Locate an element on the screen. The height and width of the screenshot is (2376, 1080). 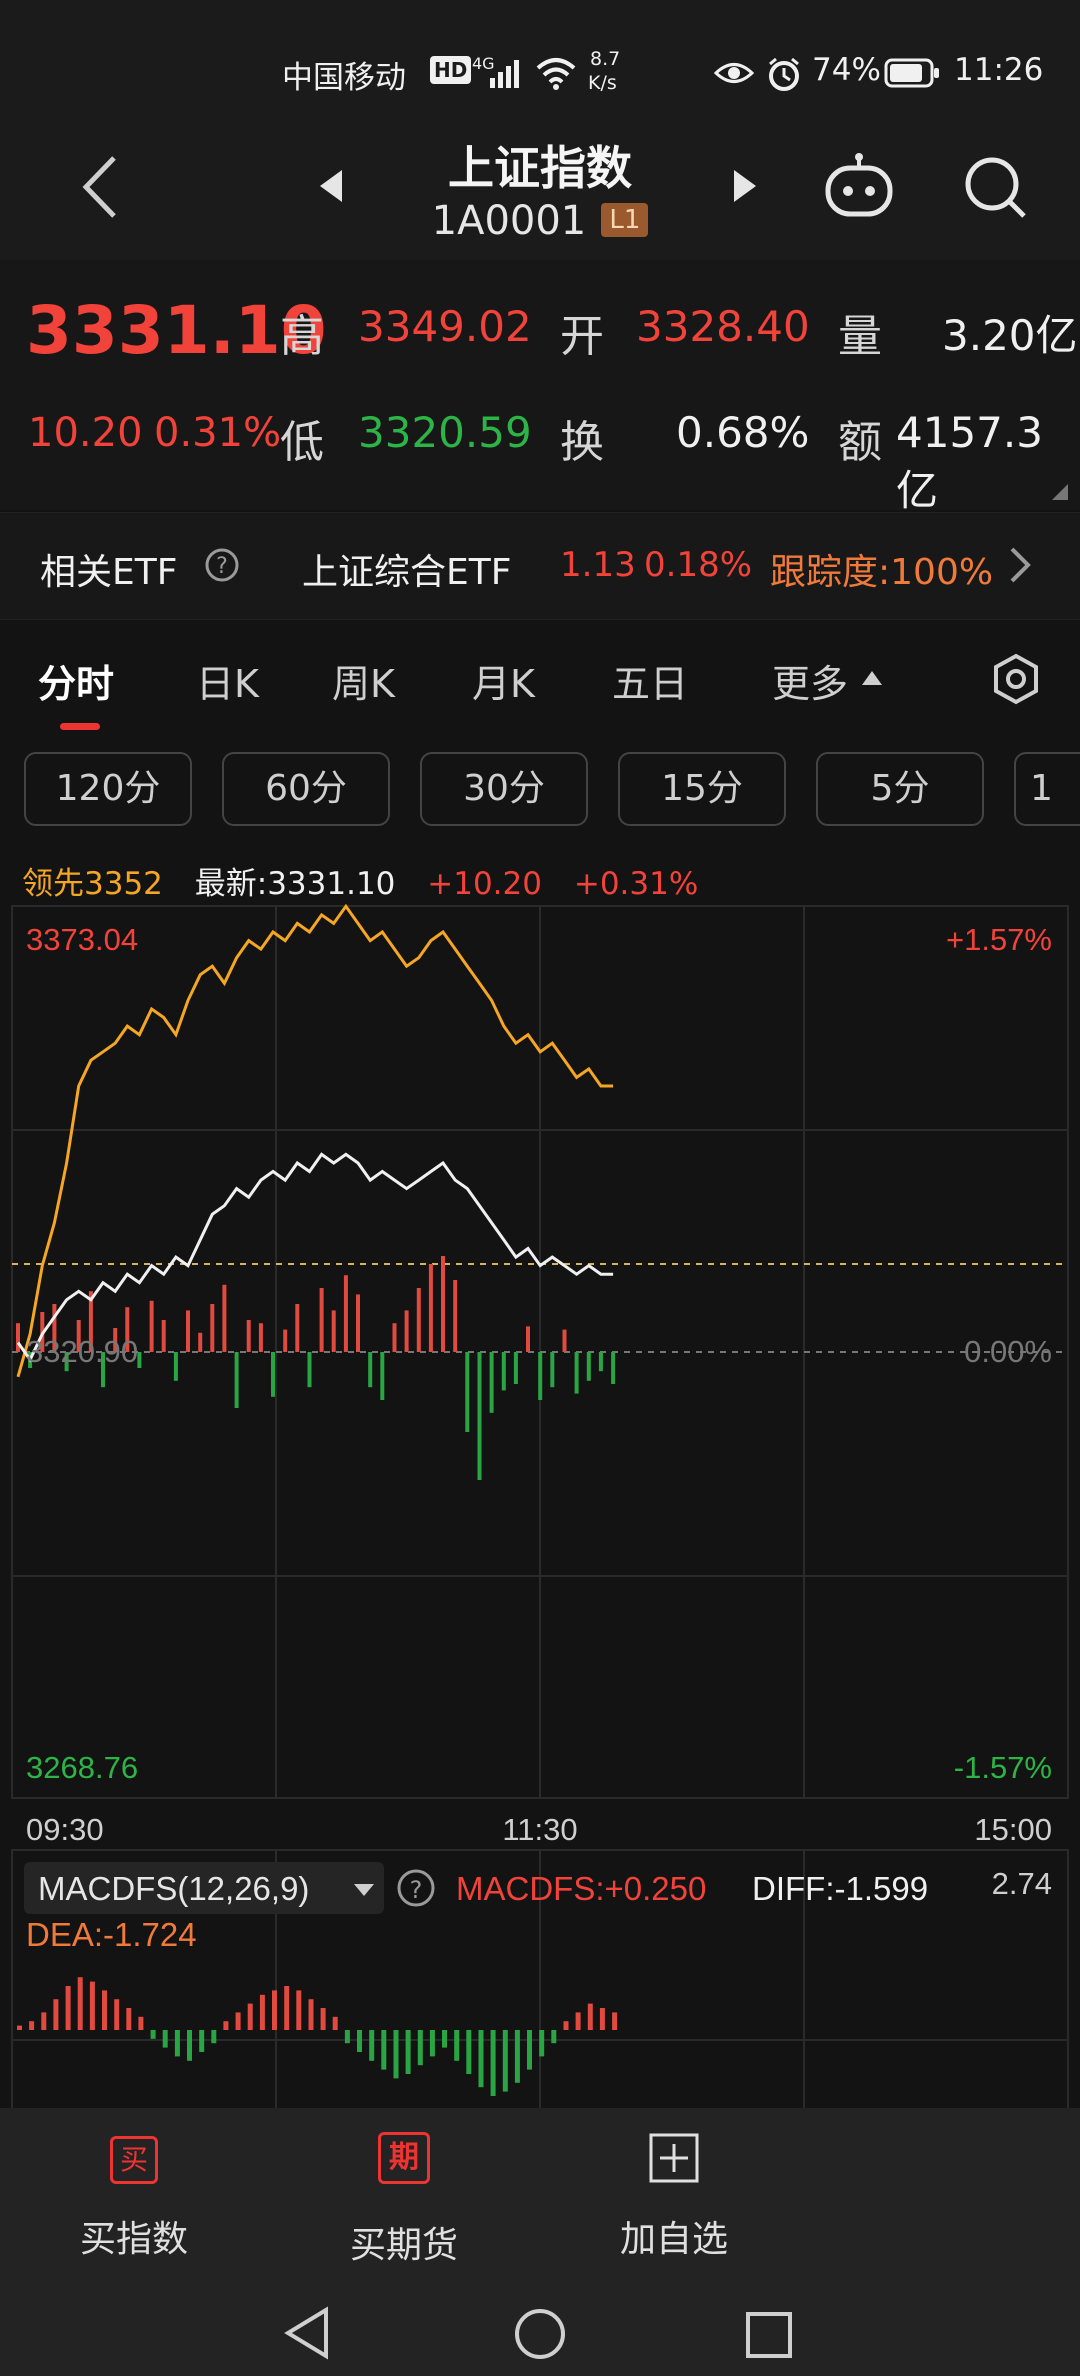
amount-label: 额 is located at coordinates (860, 442).